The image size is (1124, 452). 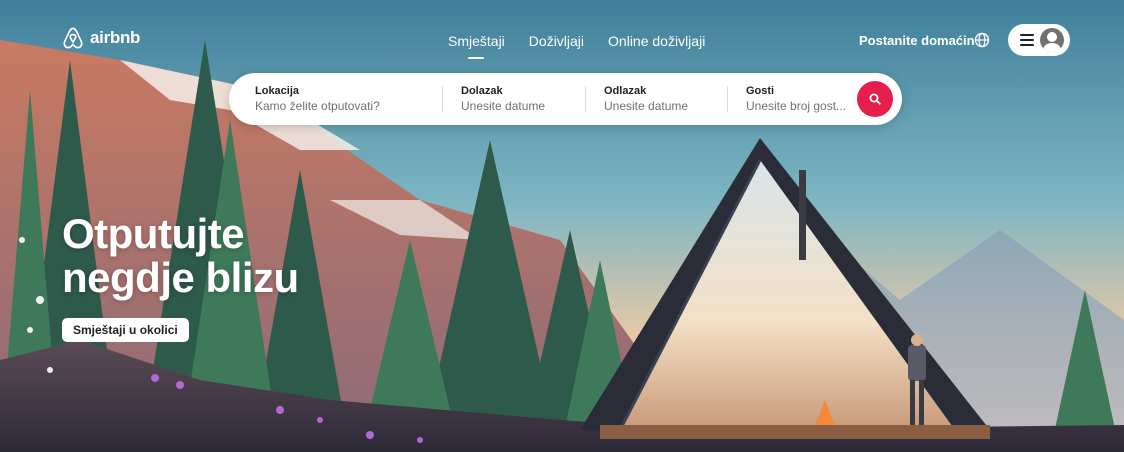 What do you see at coordinates (73, 38) in the screenshot?
I see `airbnb-belo-icon` at bounding box center [73, 38].